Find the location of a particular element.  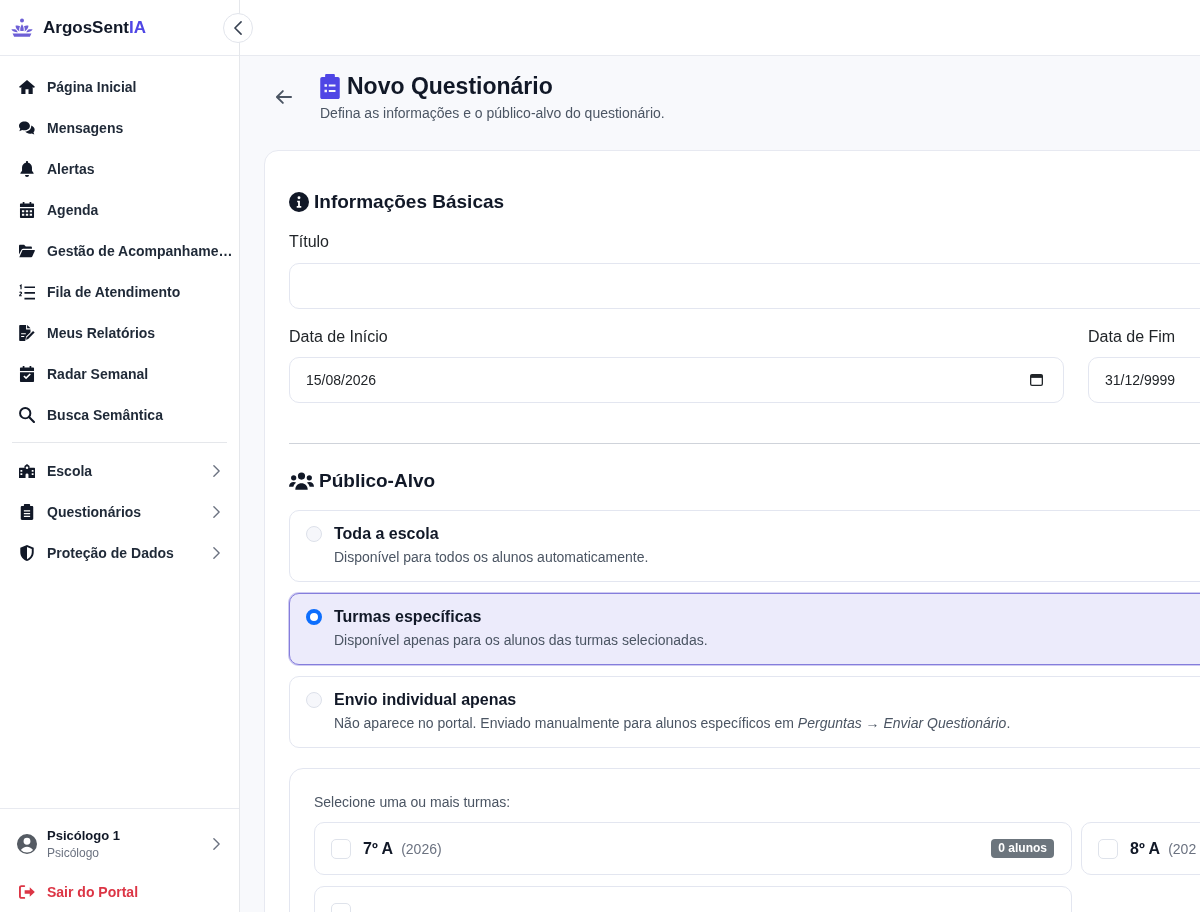

nav-item: Radar Semanal is located at coordinates (119, 373).